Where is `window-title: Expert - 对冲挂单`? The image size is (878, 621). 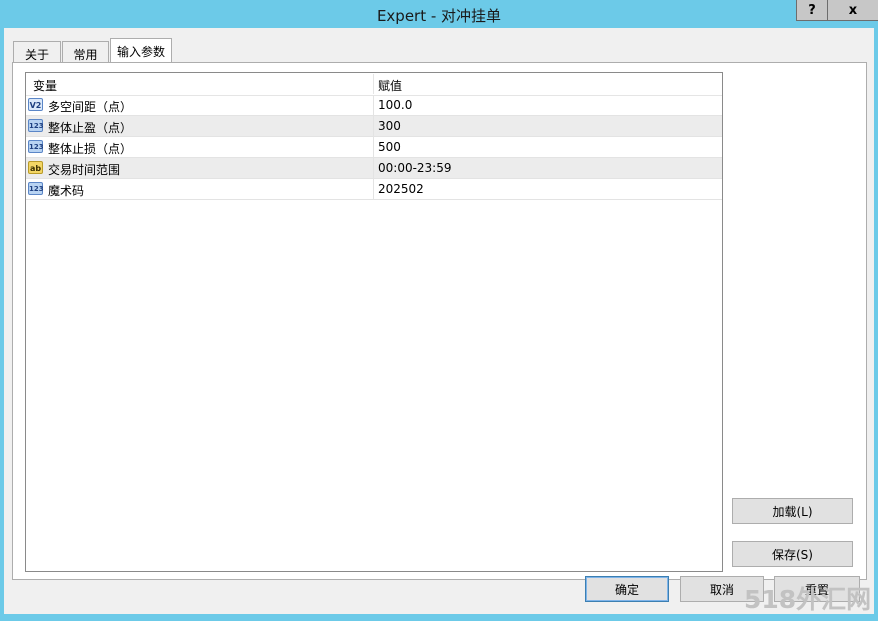
window-title: Expert - 对冲挂单 is located at coordinates (439, 16).